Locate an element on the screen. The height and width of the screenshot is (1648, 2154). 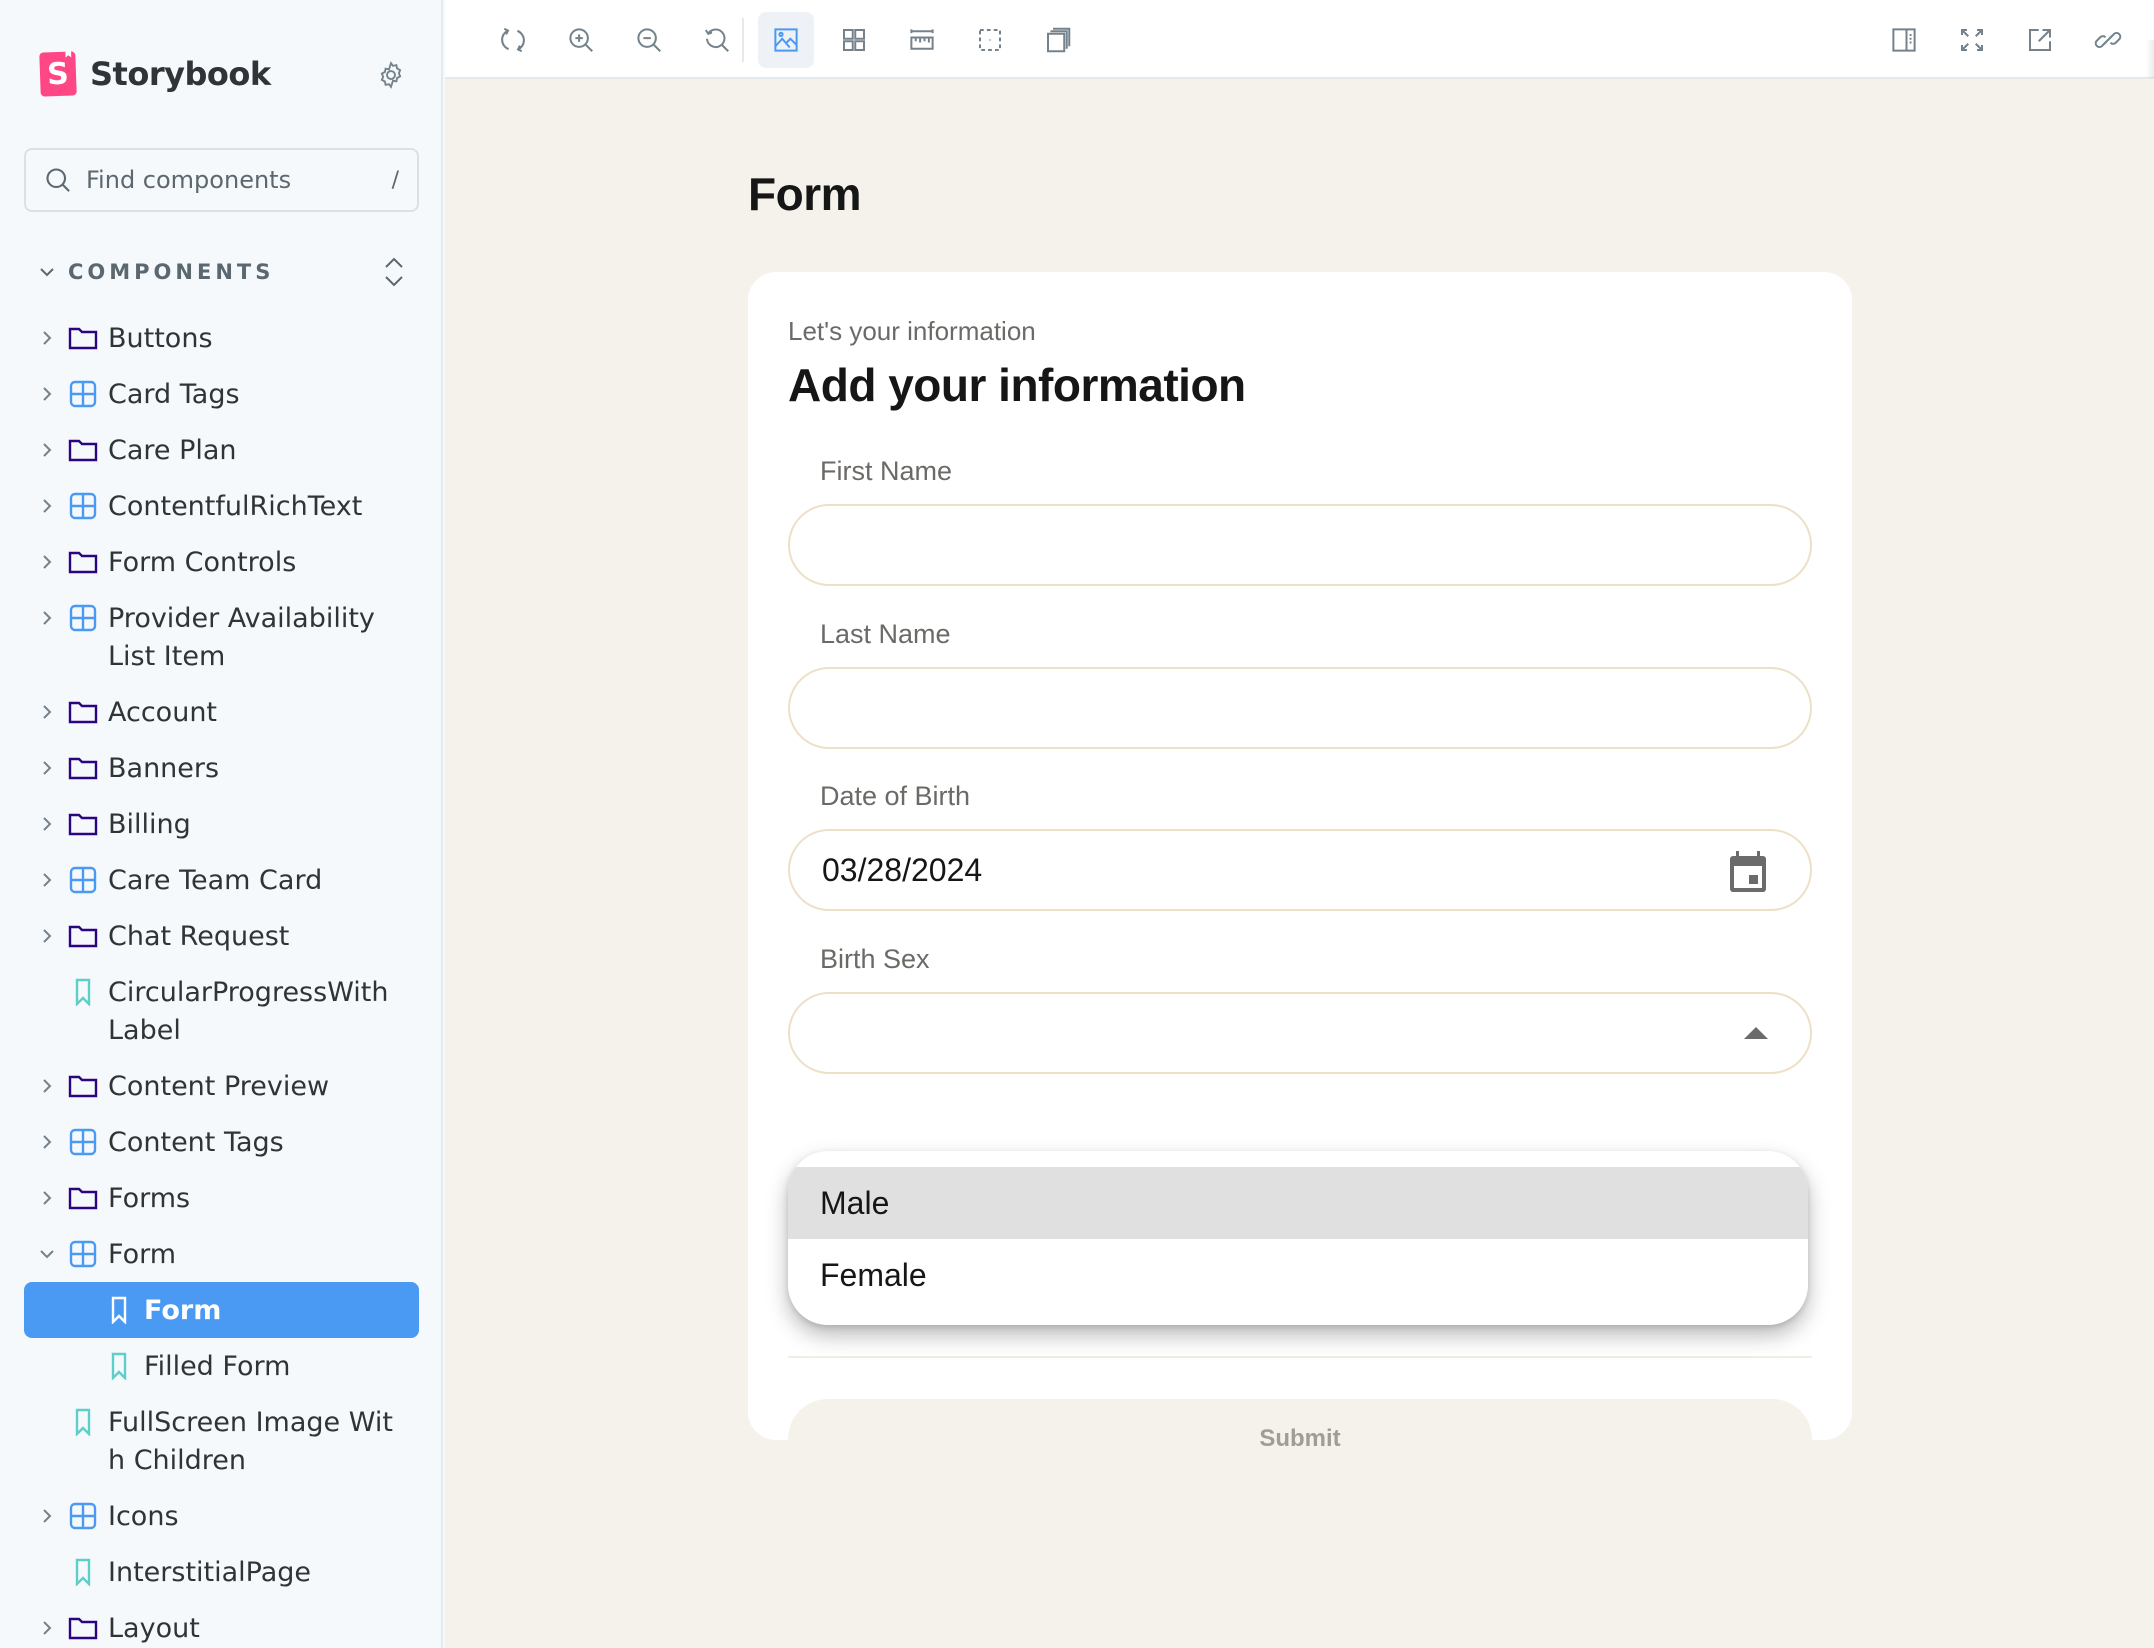
first-name-input is located at coordinates (1300, 545).